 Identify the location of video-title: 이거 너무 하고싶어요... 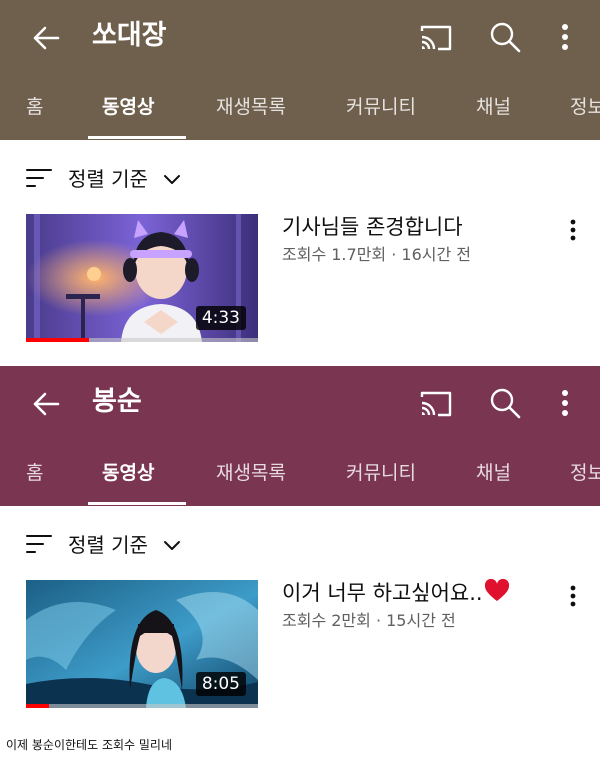
(396, 593).